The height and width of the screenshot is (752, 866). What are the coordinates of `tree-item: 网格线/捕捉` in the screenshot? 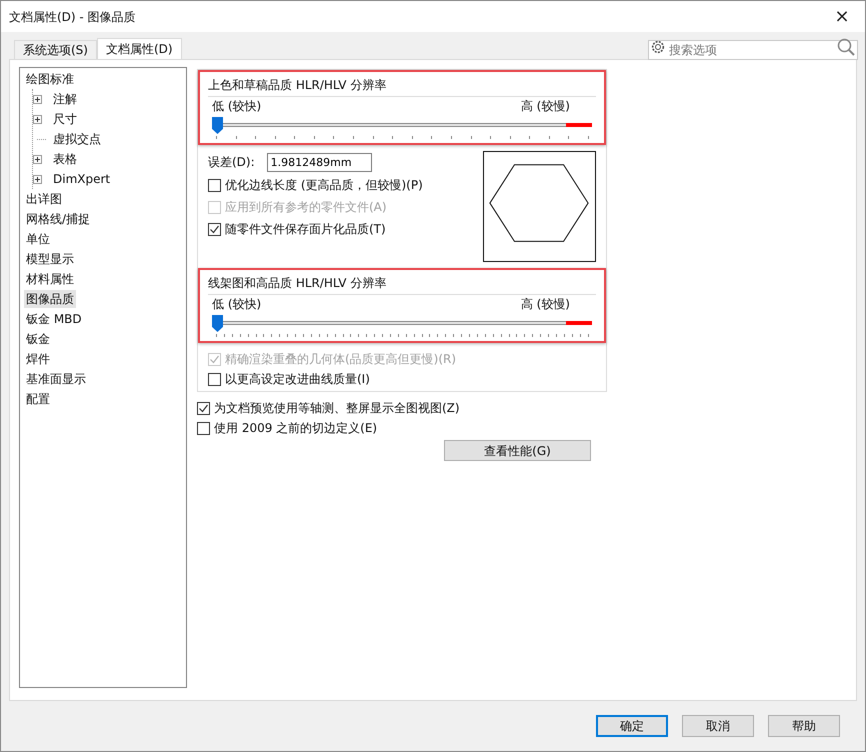 It's located at (58, 219).